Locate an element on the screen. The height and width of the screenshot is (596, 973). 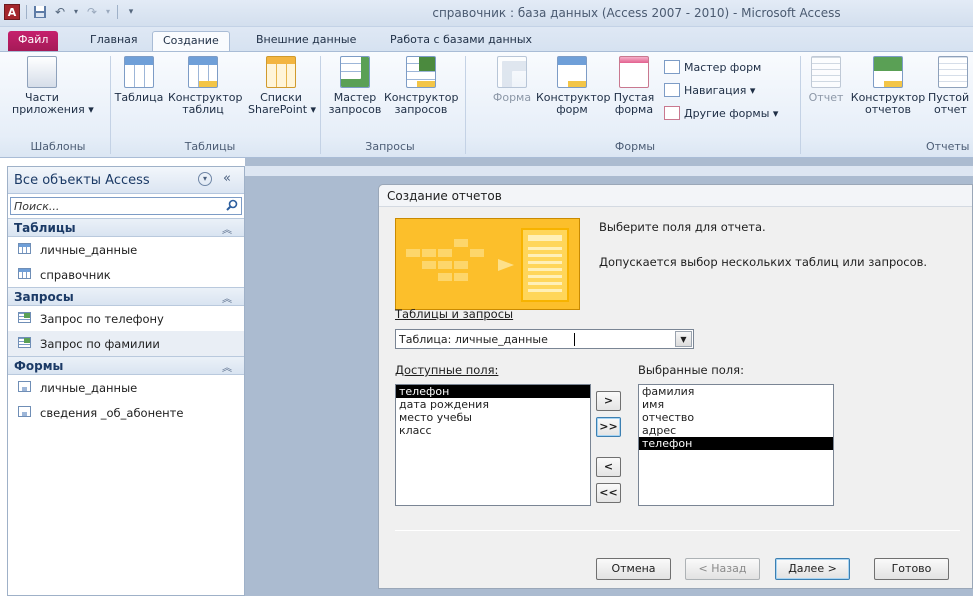
nav-item-table: личные_данные is located at coordinates (126, 249).